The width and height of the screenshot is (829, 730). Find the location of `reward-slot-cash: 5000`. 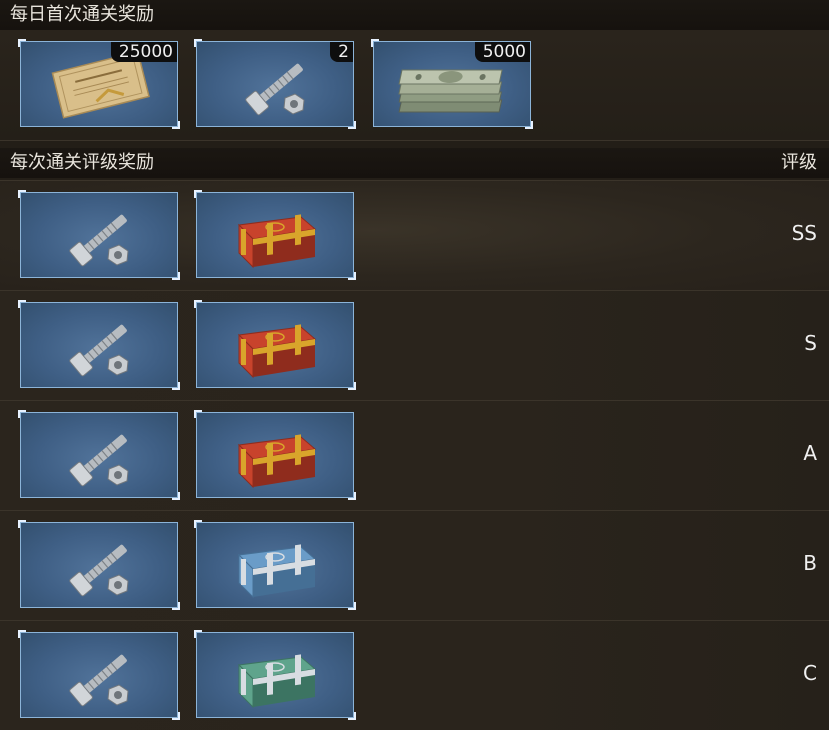

reward-slot-cash: 5000 is located at coordinates (452, 84).